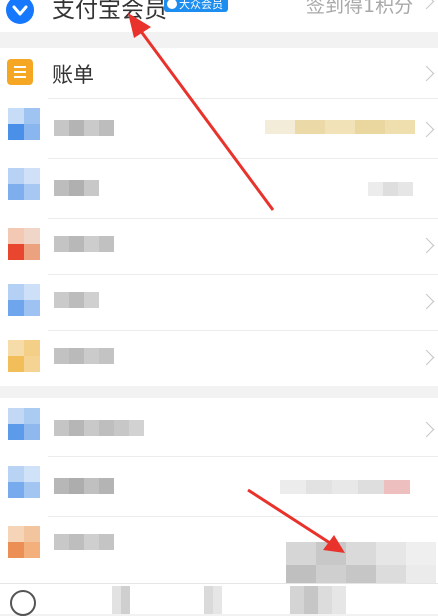  What do you see at coordinates (201, 5) in the screenshot?
I see `member-level-label: 大众会员` at bounding box center [201, 5].